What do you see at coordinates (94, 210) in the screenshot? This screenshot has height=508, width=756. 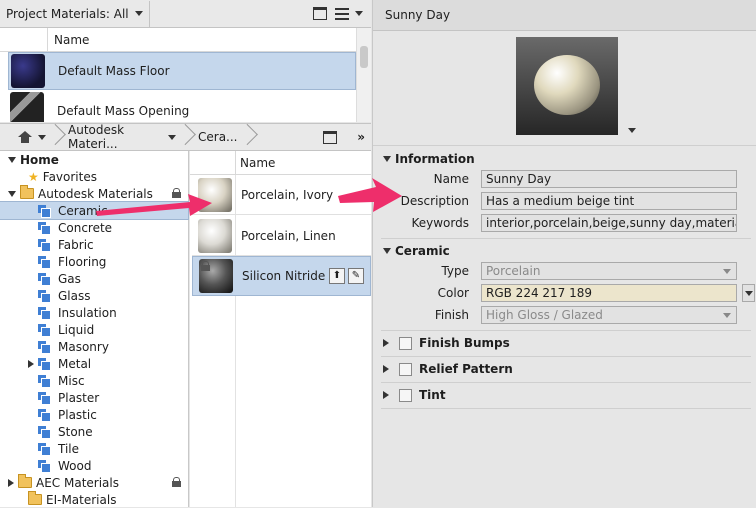 I see `tree-item: Ceramic` at bounding box center [94, 210].